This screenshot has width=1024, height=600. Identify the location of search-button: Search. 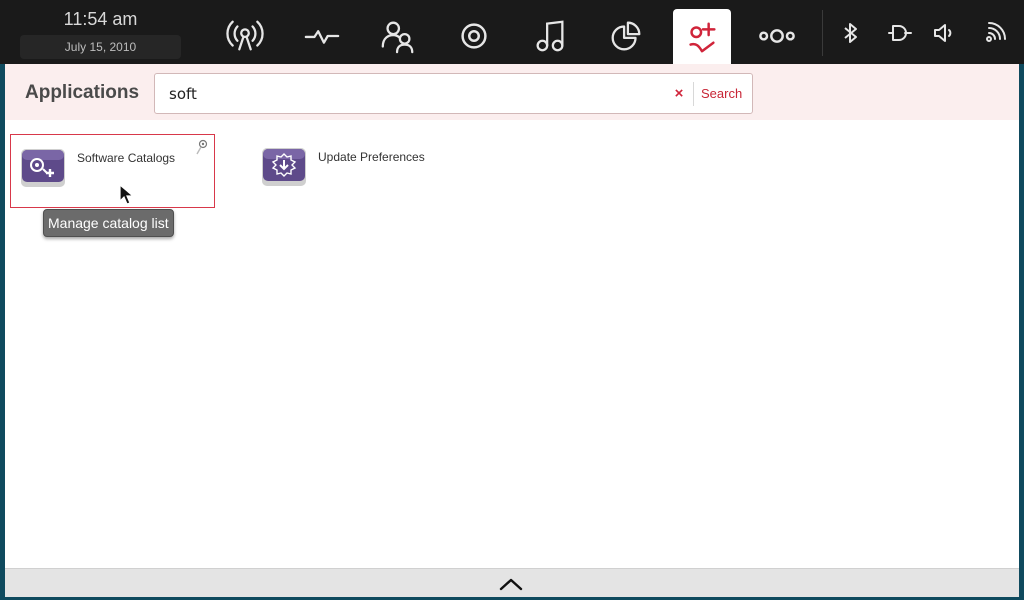
(721, 94).